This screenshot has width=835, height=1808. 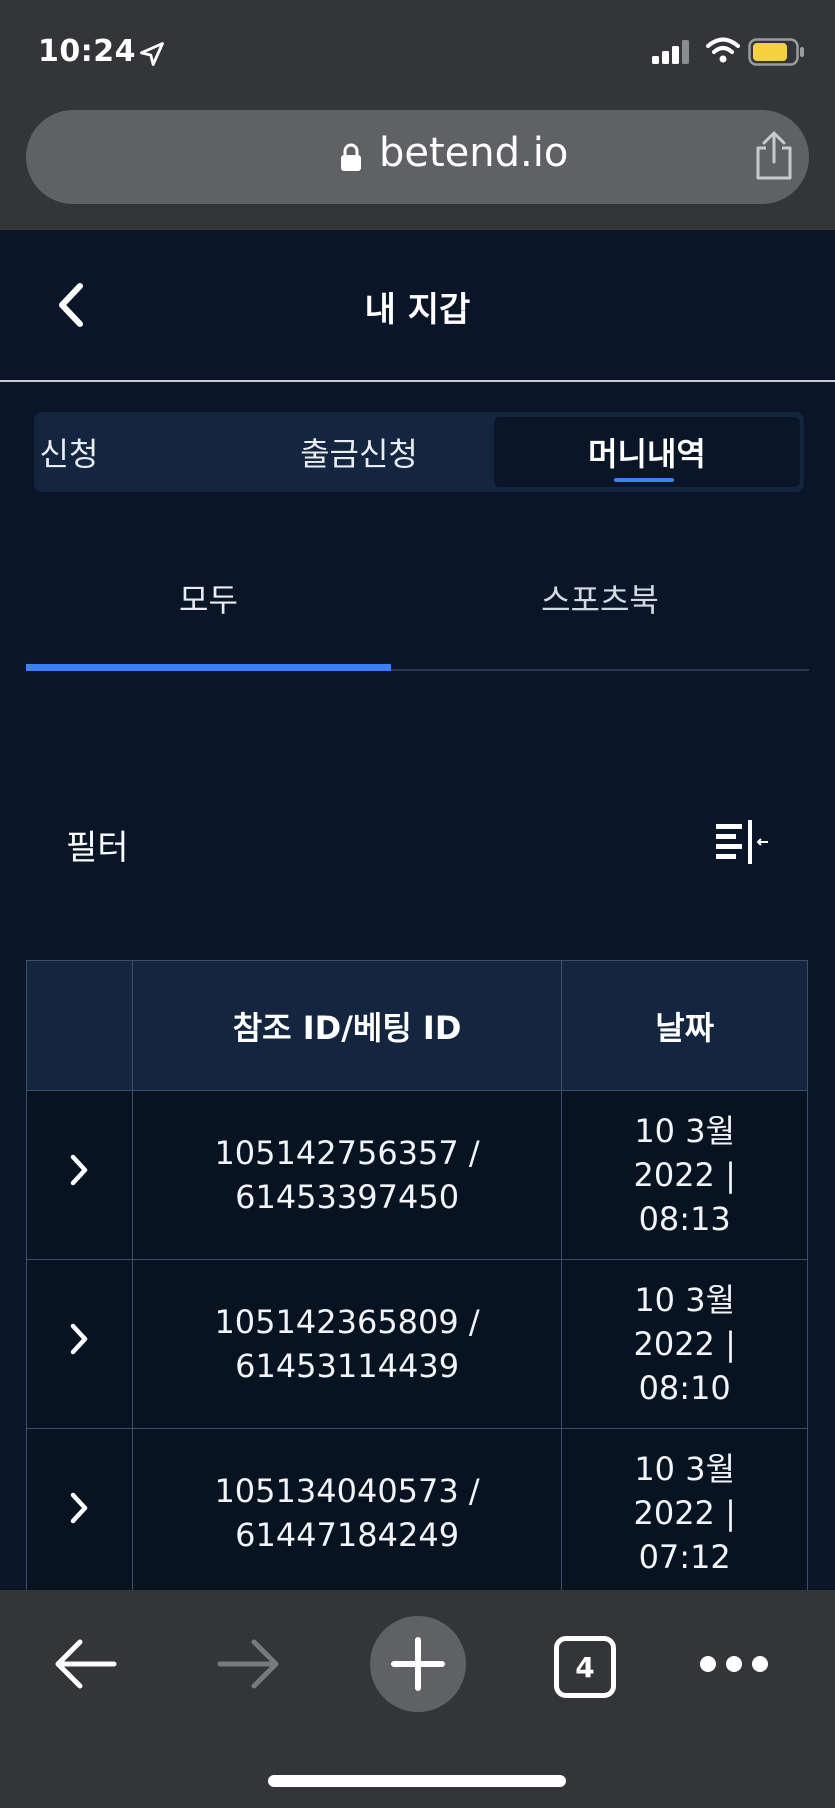 I want to click on ref-id-cell: 105134040573 / 61447184249, so click(x=347, y=1509).